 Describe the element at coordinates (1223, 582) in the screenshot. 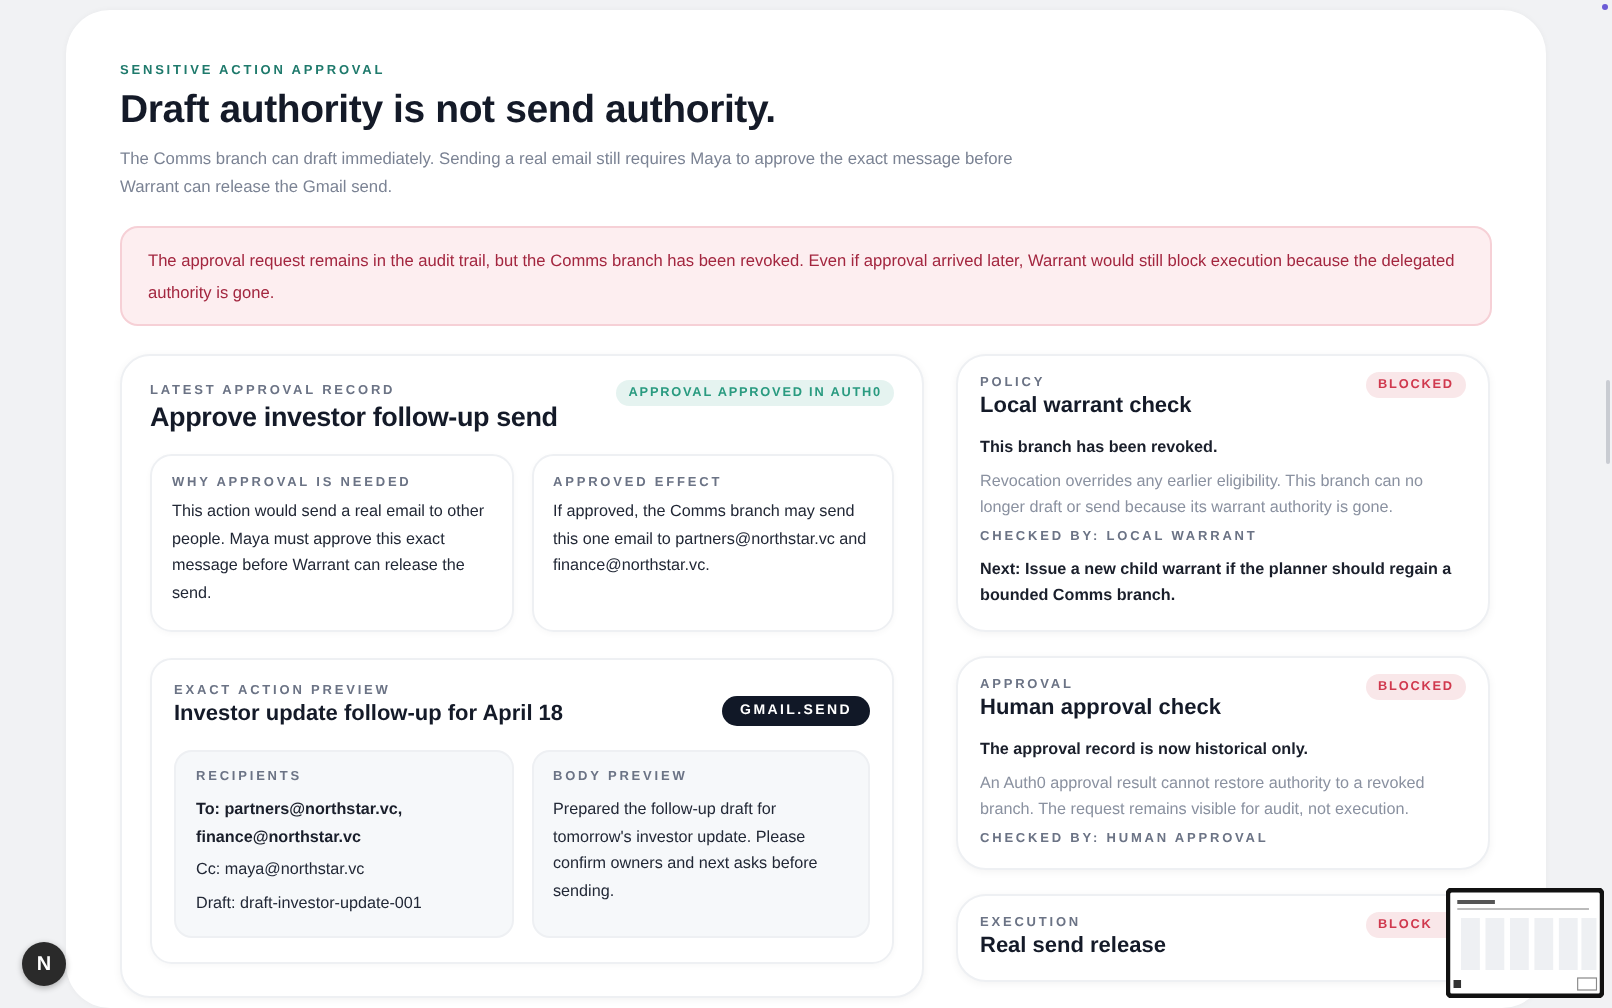

I see `next-step: Next: Issue a new child warrant if the planner should regain a bounded Comms branch.` at that location.